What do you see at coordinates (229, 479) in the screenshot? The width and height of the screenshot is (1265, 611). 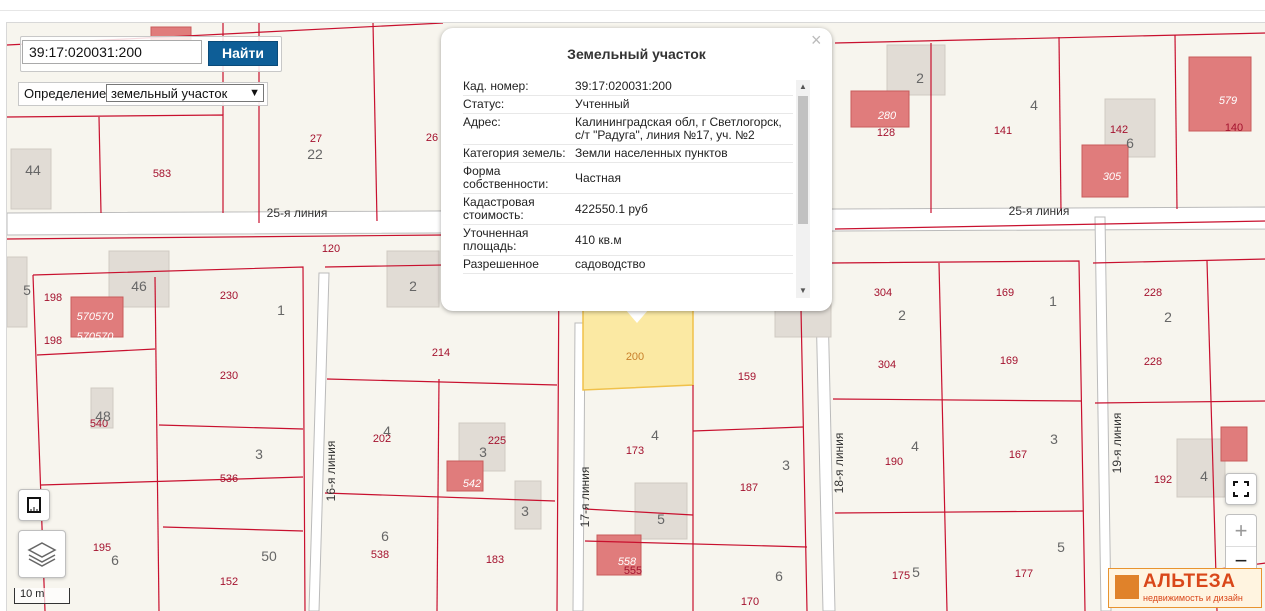 I see `parcel-label: 536` at bounding box center [229, 479].